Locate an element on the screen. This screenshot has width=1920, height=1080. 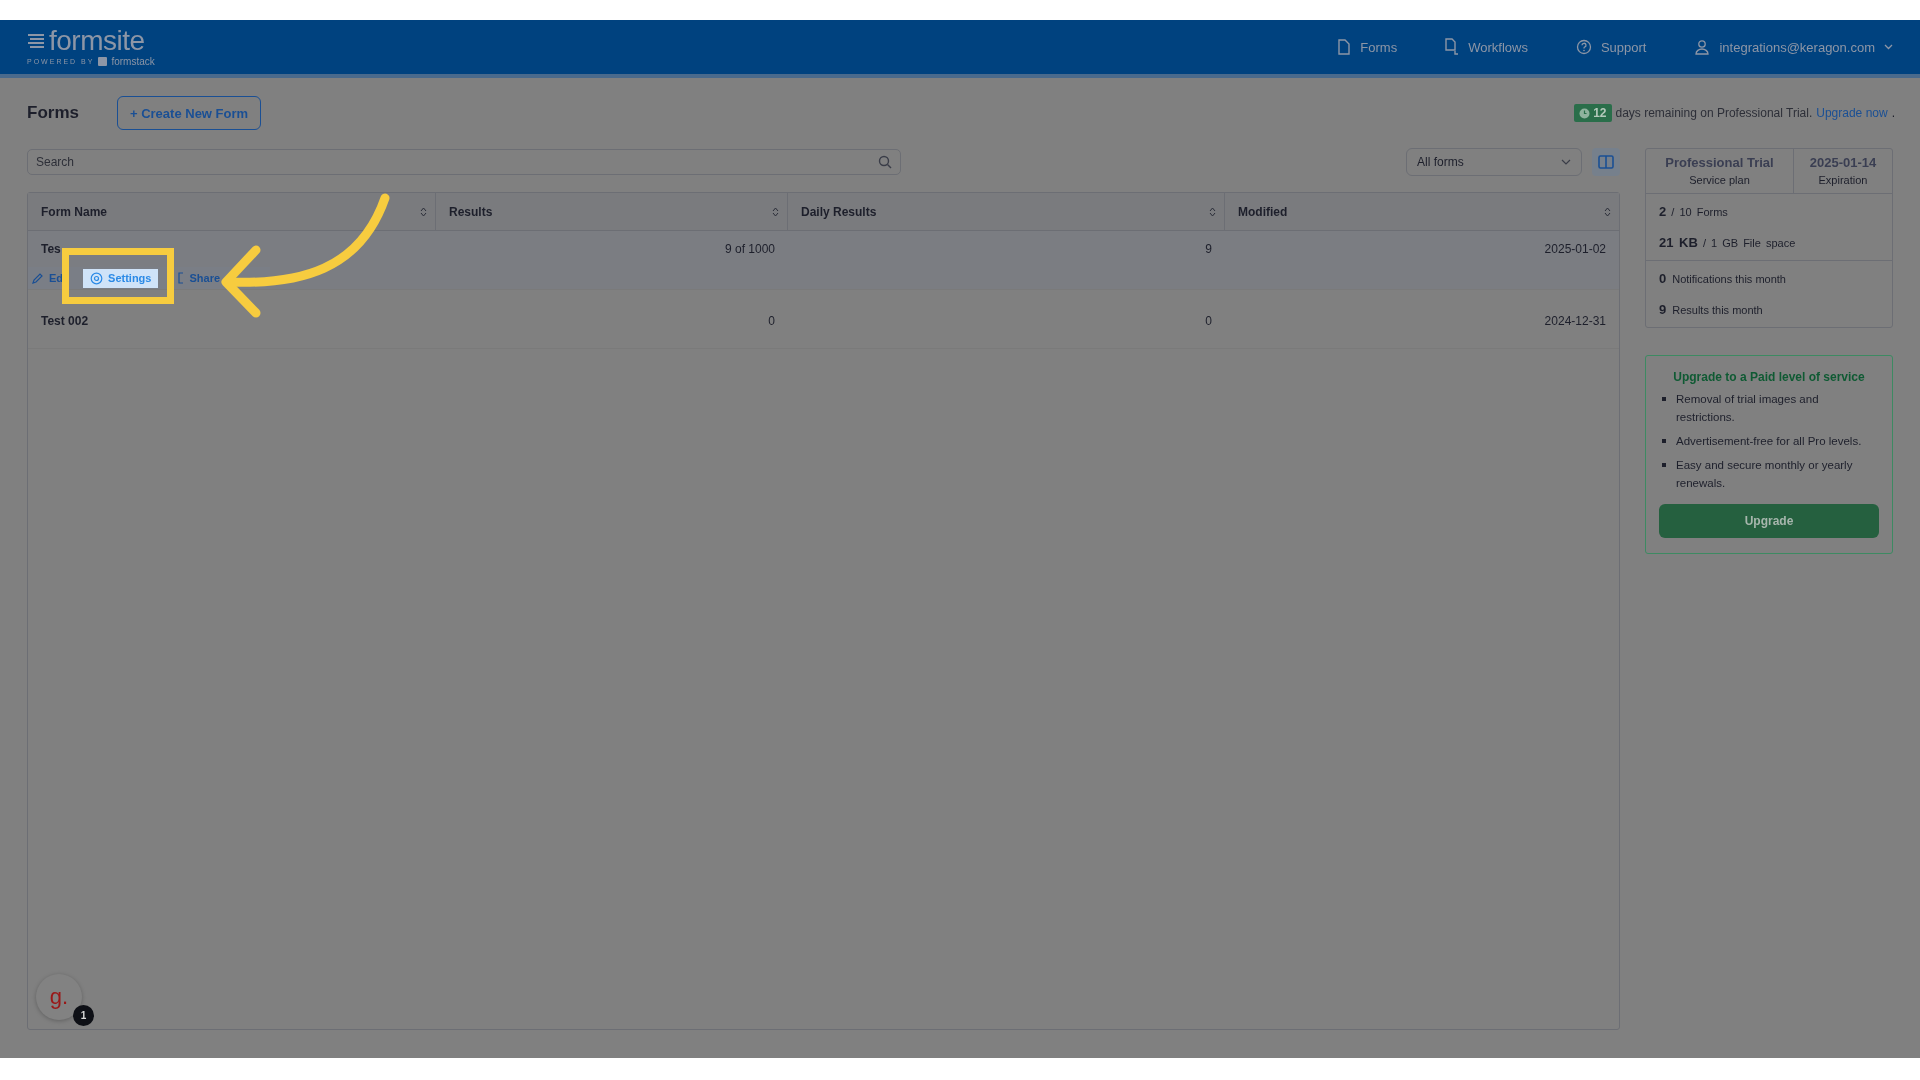
table-row: Tes 9 of 1000 9 2025-01-02 Ed Settings Share is located at coordinates (823, 260).